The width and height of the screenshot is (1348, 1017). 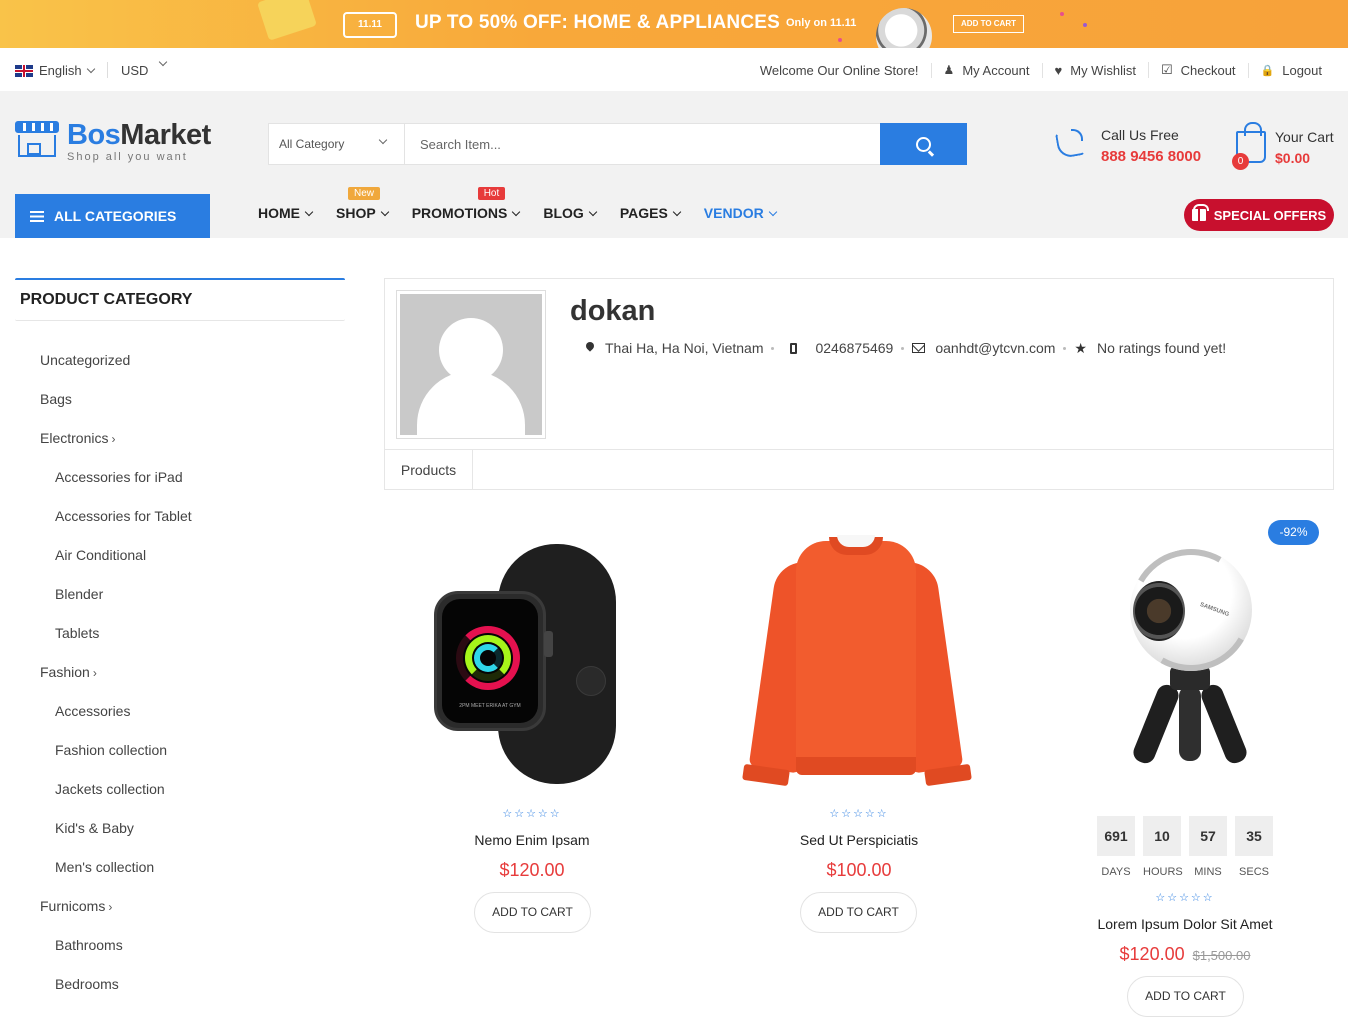 What do you see at coordinates (949, 70) in the screenshot?
I see `user-icon: ♟` at bounding box center [949, 70].